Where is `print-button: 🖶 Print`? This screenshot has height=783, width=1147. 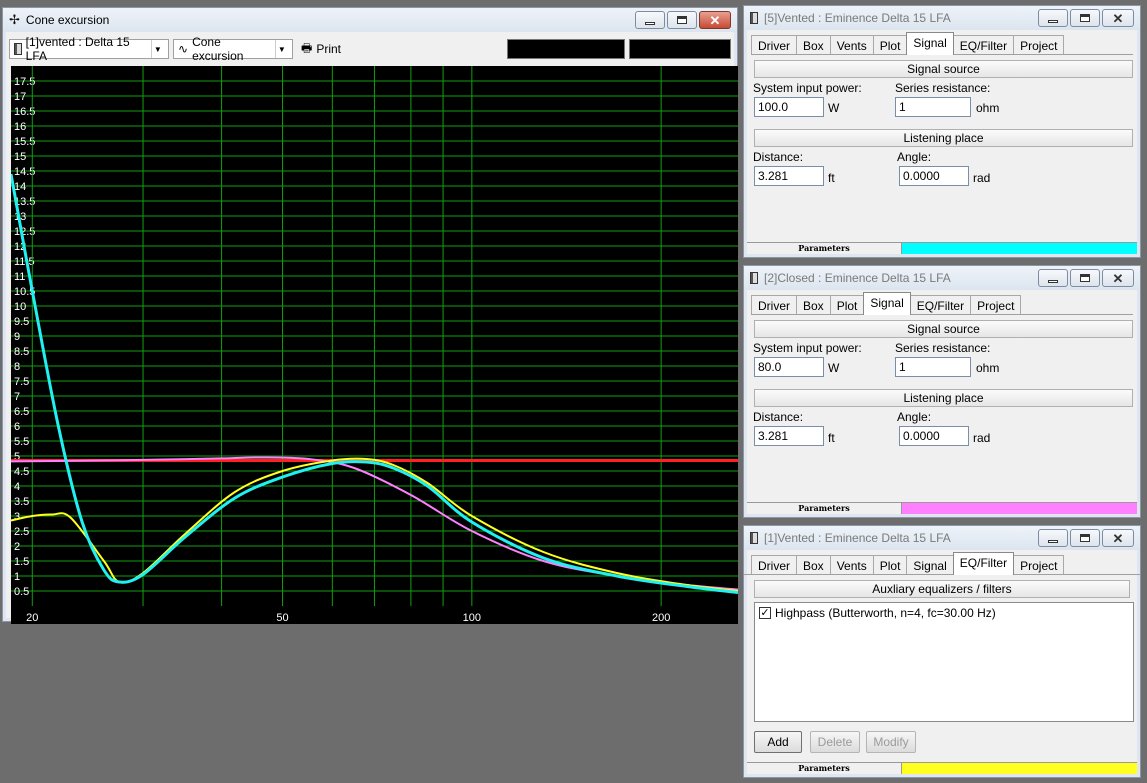 print-button: 🖶 Print is located at coordinates (321, 49).